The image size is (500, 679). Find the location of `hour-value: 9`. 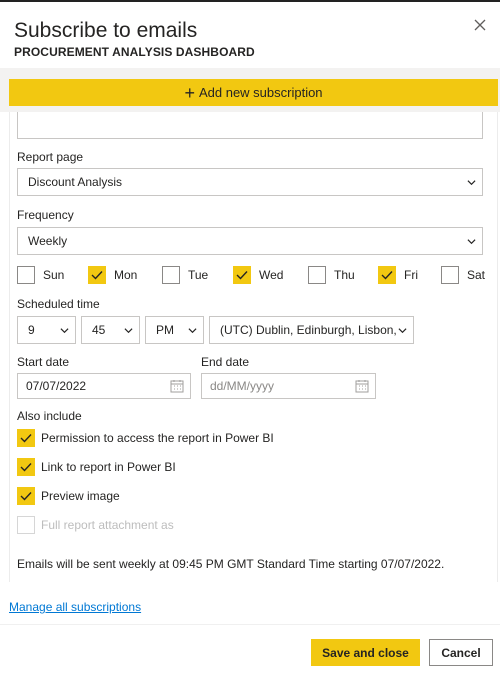

hour-value: 9 is located at coordinates (31, 330).